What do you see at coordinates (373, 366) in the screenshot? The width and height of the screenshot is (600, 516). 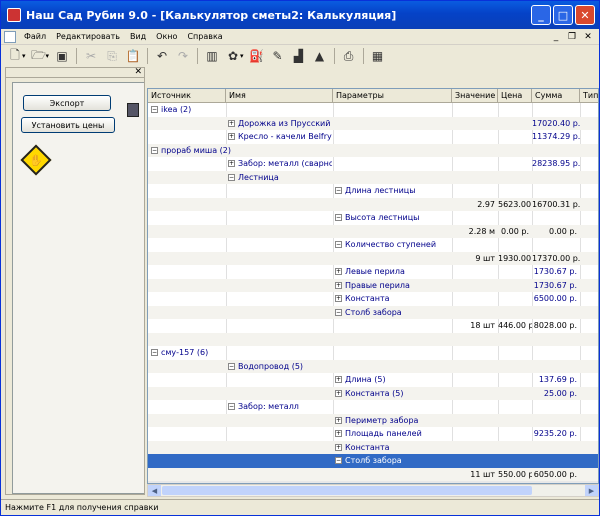 I see `table-row: − Водопровод (5)` at bounding box center [373, 366].